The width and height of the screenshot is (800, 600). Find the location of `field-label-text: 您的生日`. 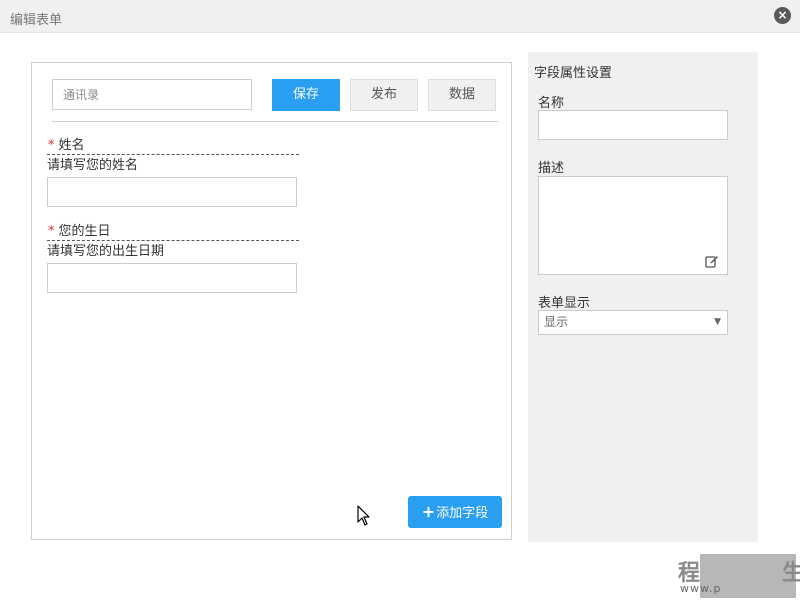

field-label-text: 您的生日 is located at coordinates (84, 231).